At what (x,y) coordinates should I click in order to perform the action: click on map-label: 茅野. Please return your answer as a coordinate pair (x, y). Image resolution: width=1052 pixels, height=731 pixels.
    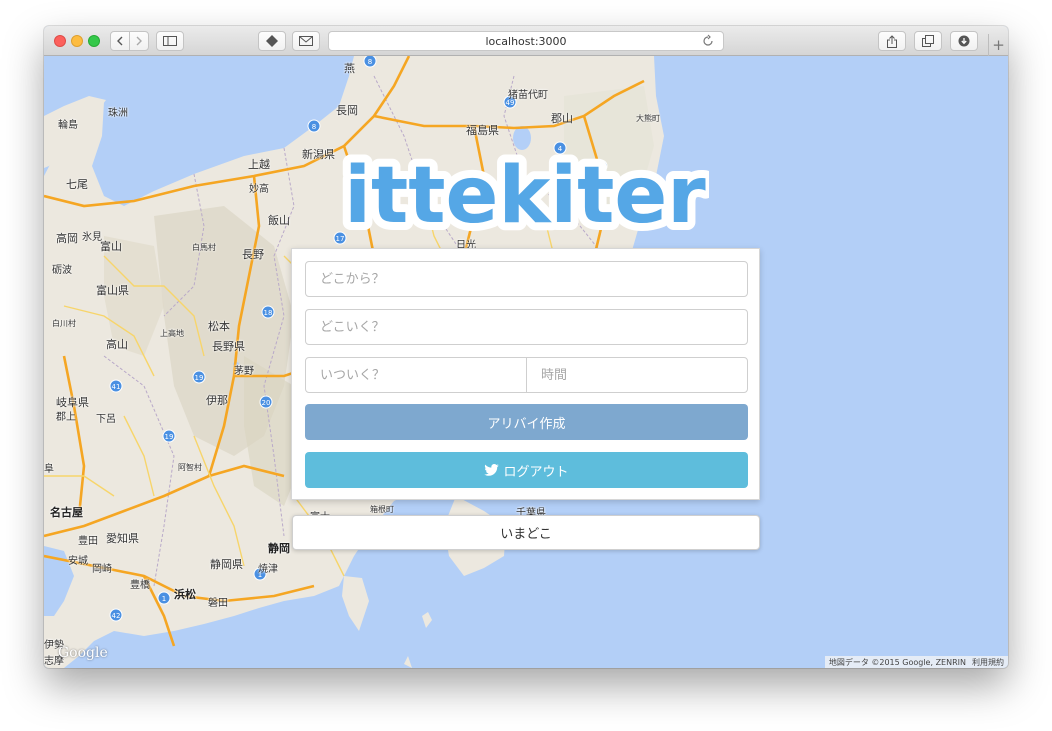
    Looking at the image, I should click on (244, 371).